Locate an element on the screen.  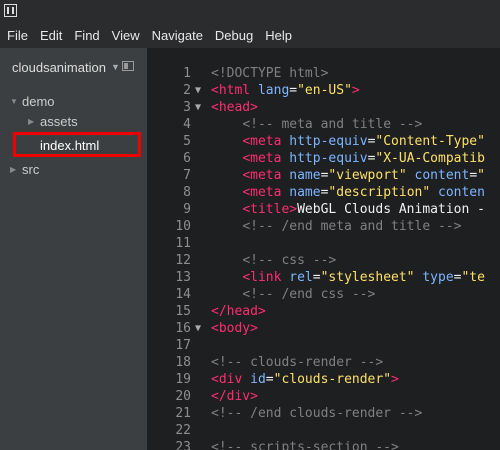
project-dropdown: cloudsanimation ▼ is located at coordinates (77, 67).